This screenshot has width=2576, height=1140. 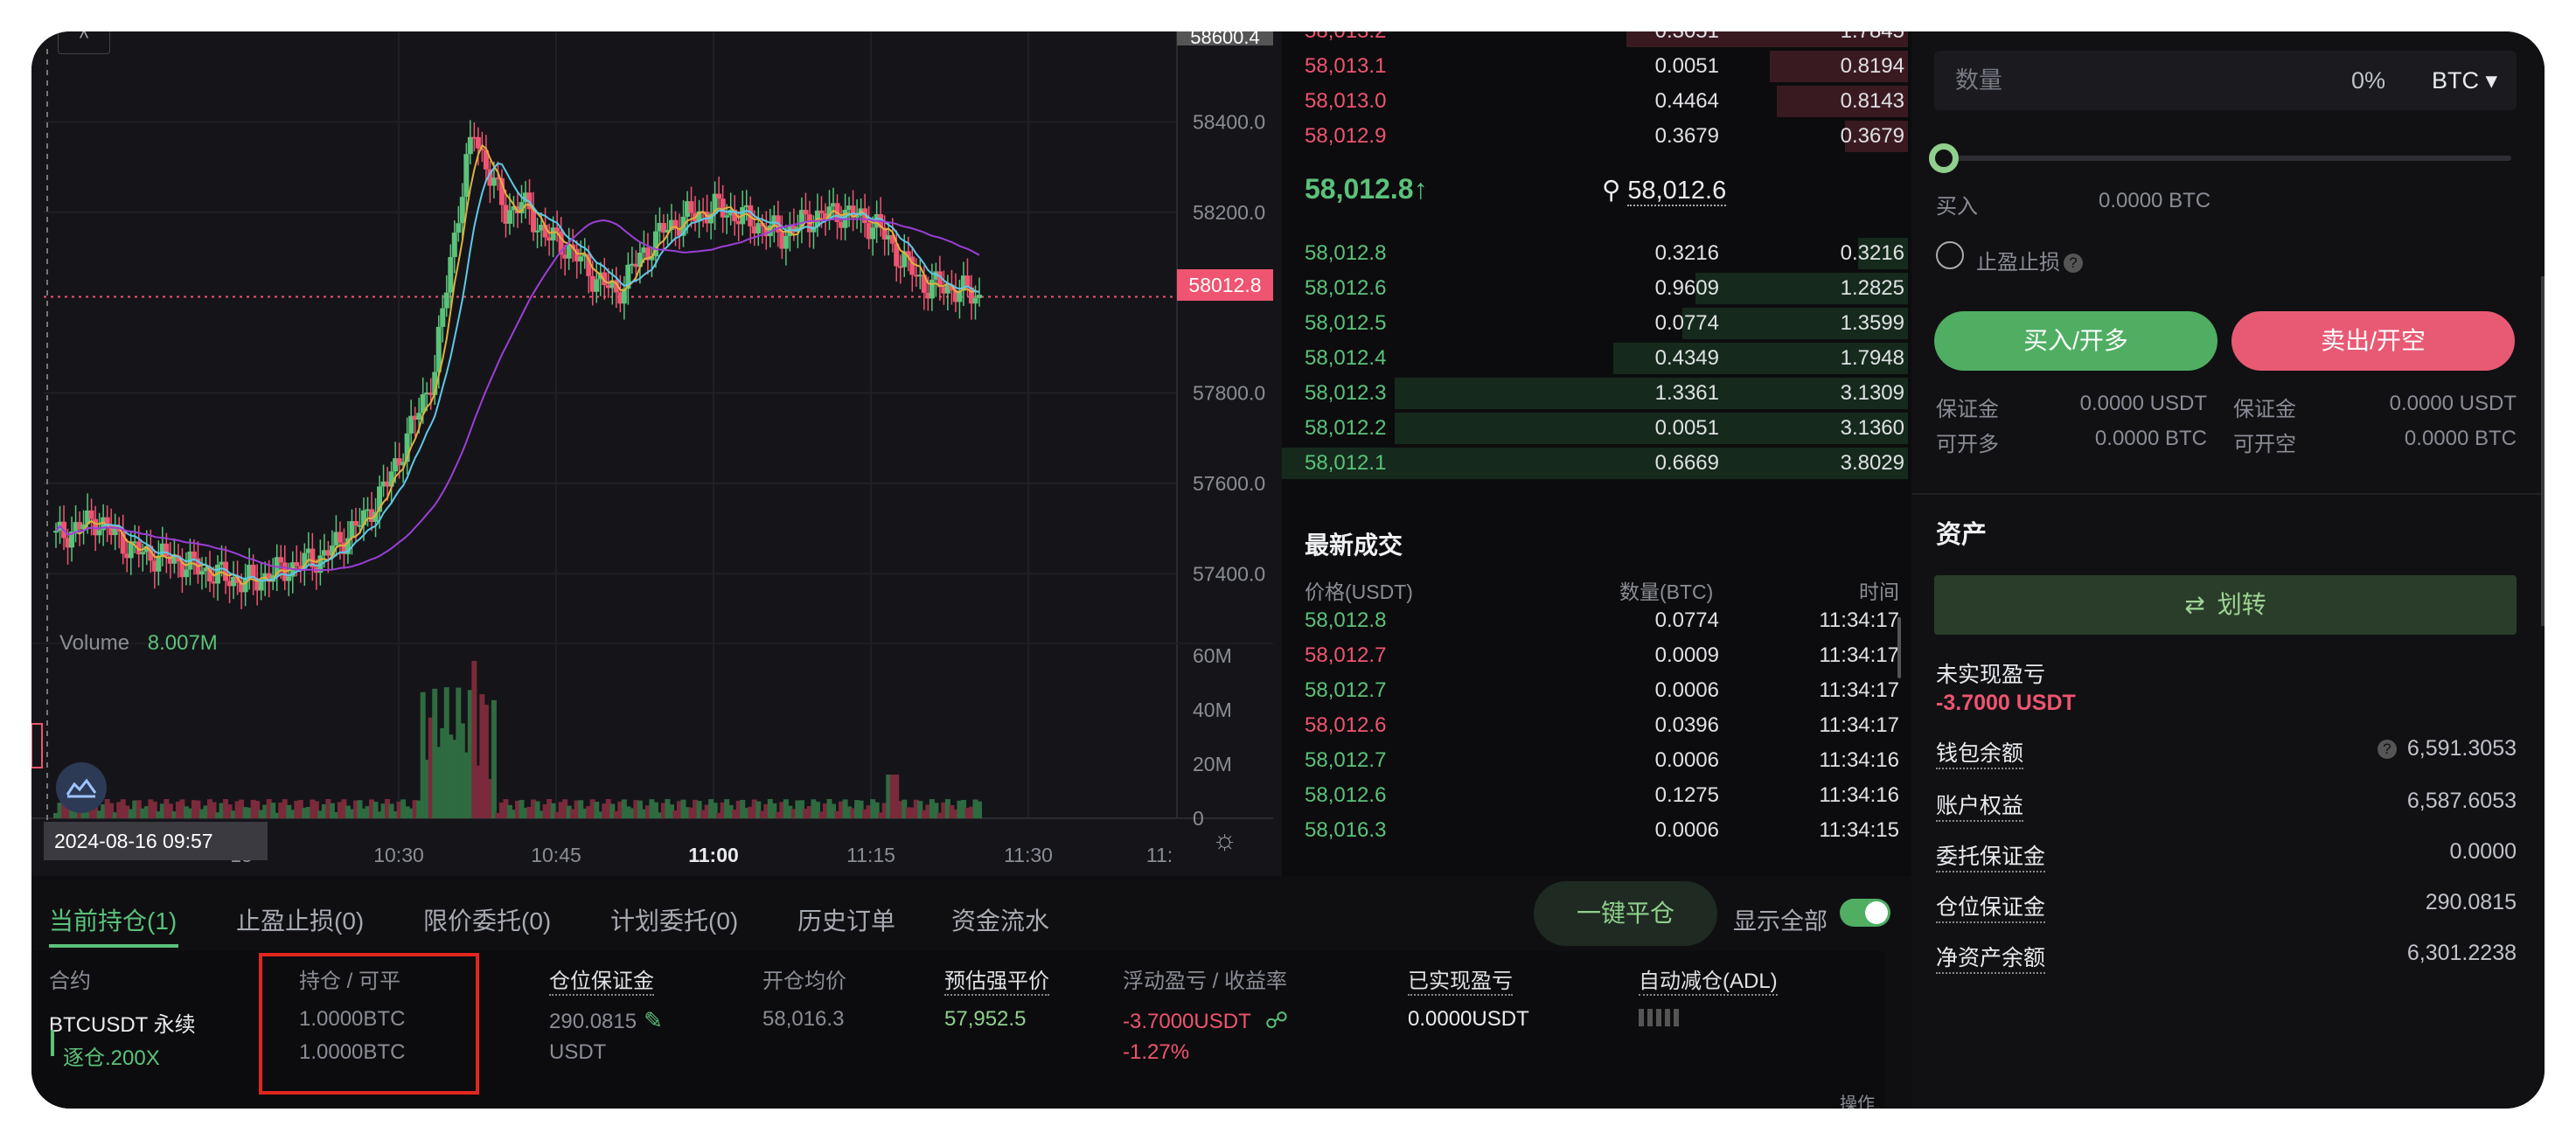 What do you see at coordinates (1780, 921) in the screenshot?
I see `show-all-label: 显示全部` at bounding box center [1780, 921].